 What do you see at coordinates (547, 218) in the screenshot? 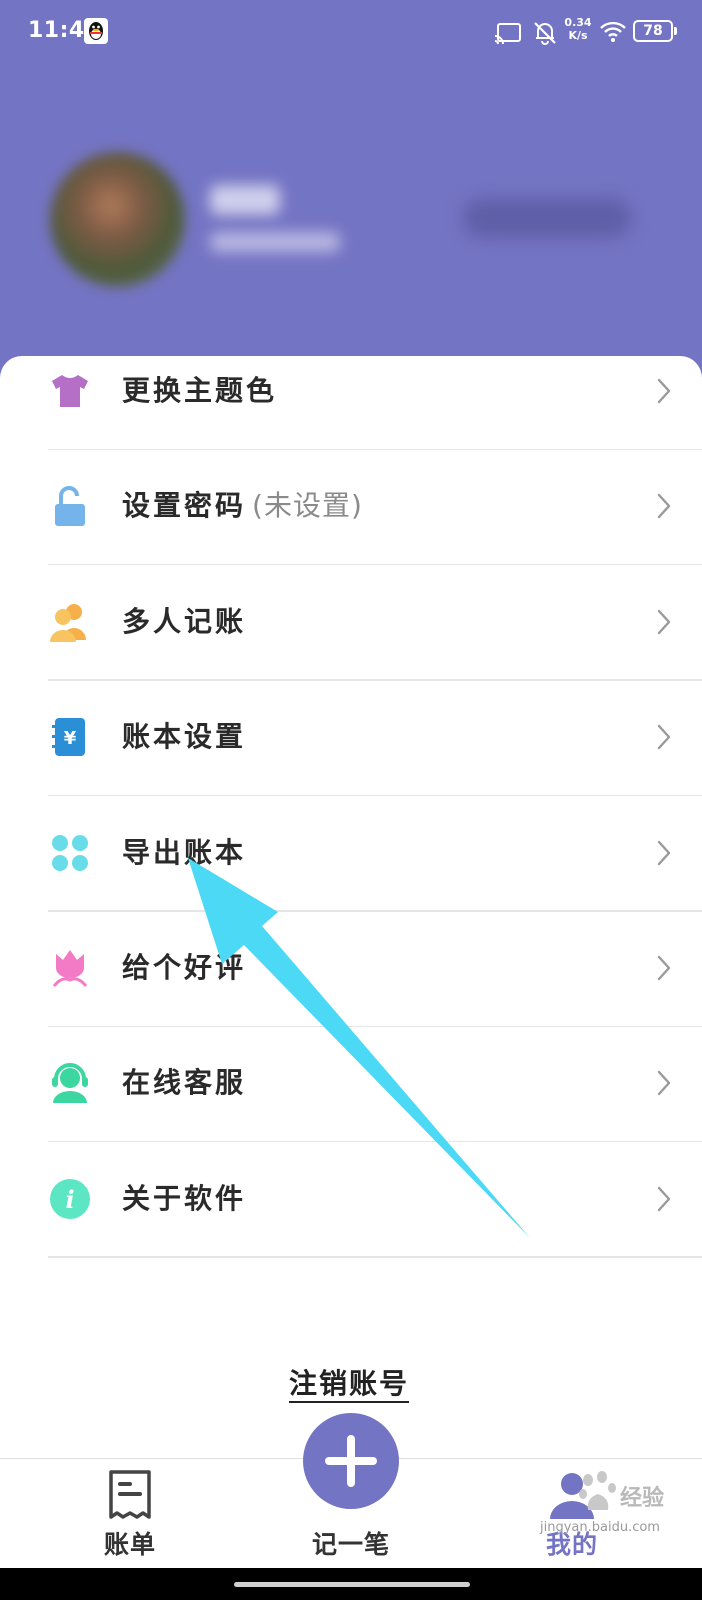
I see `profile-action-button` at bounding box center [547, 218].